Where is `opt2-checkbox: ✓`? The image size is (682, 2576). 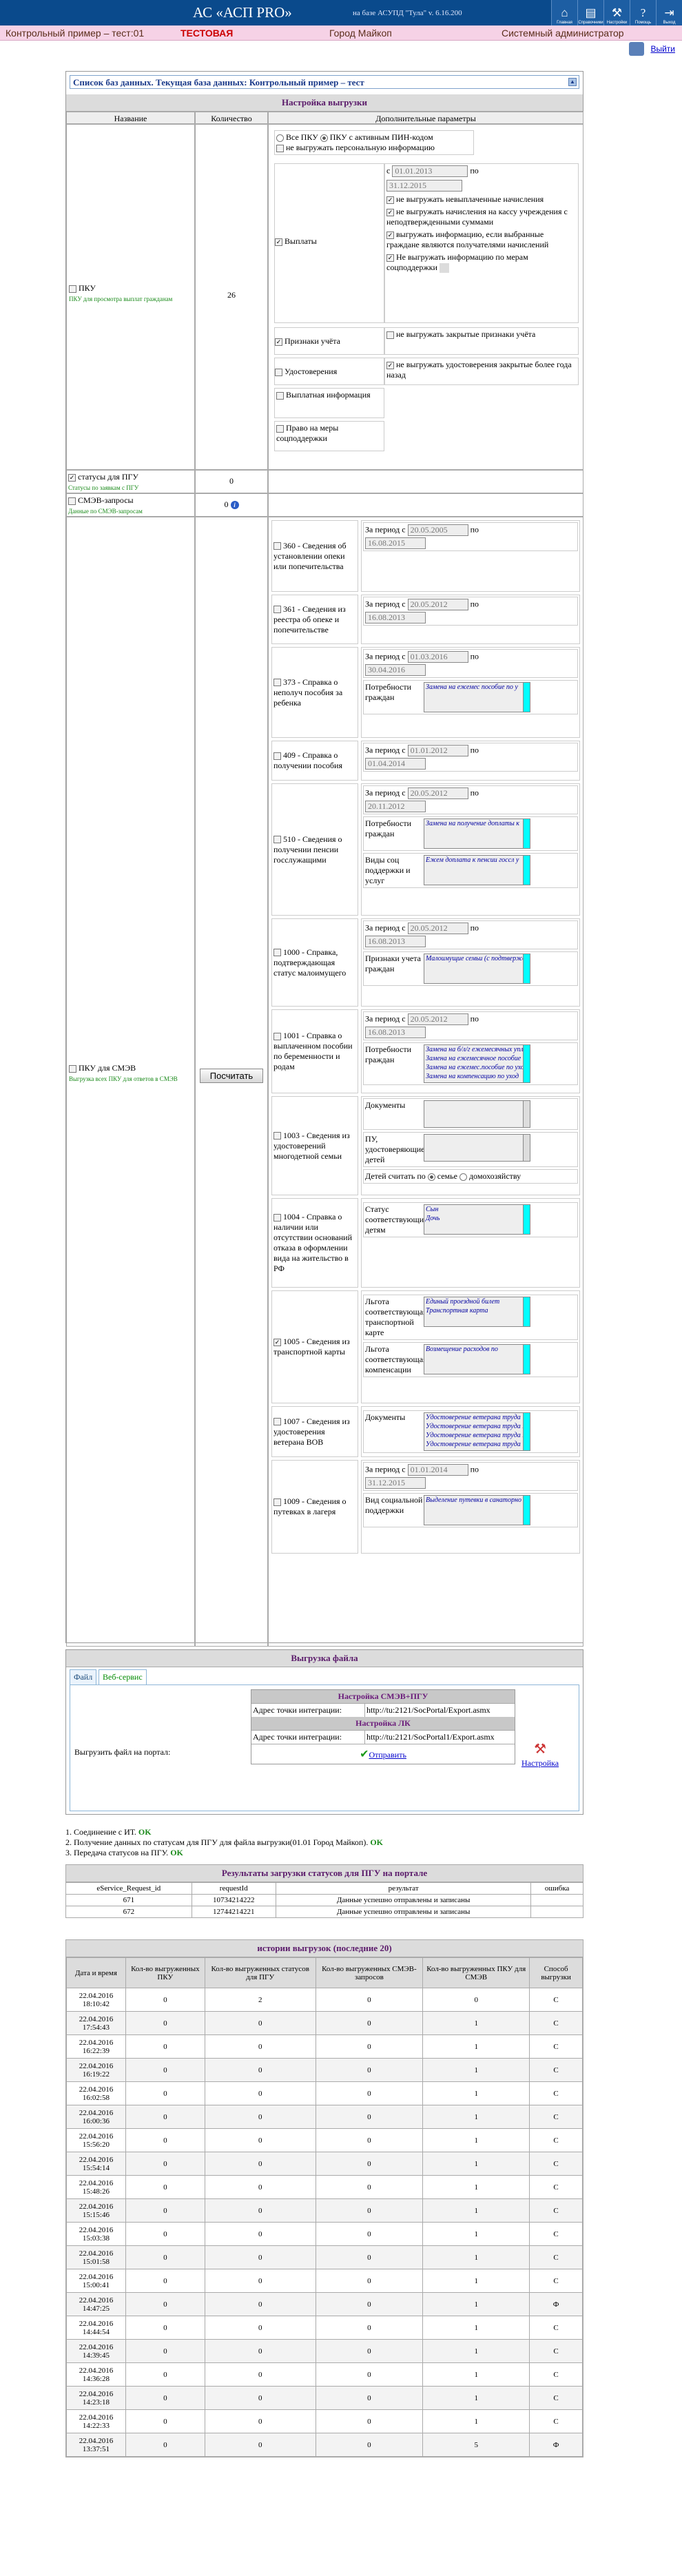 opt2-checkbox: ✓ is located at coordinates (390, 212).